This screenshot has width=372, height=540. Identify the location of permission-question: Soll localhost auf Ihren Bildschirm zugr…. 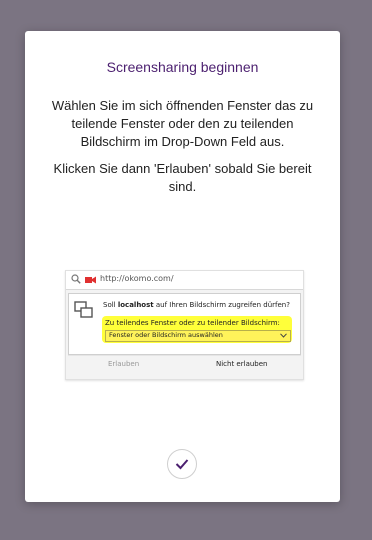
(196, 305).